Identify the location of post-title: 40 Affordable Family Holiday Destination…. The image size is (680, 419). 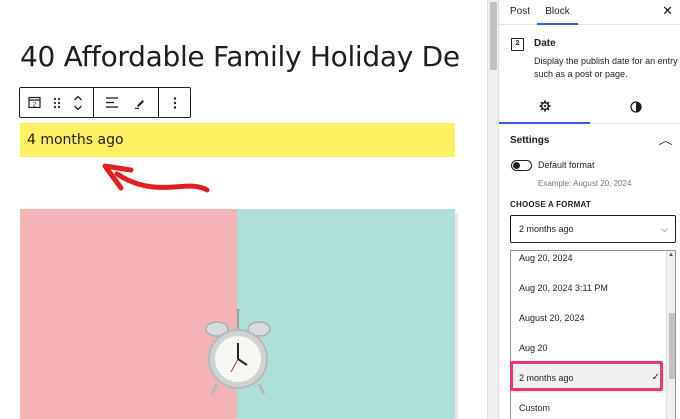
(240, 66).